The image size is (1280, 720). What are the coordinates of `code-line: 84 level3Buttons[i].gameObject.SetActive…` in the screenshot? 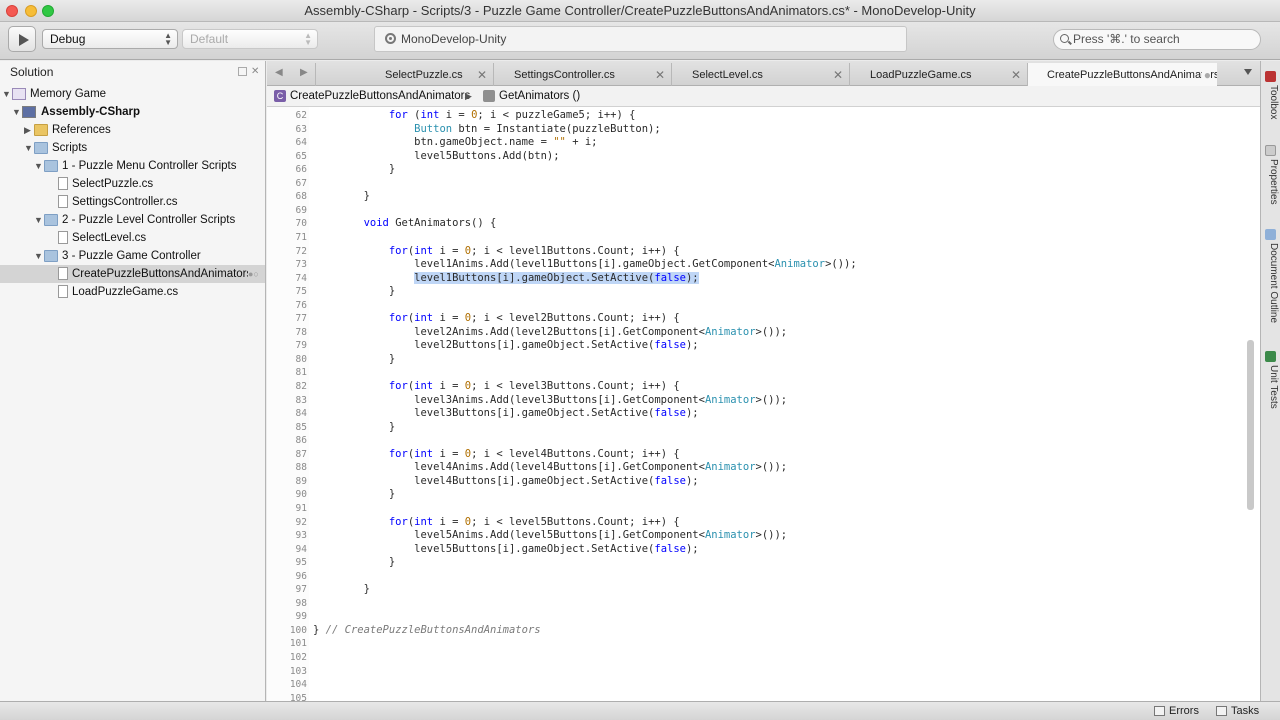 It's located at (763, 414).